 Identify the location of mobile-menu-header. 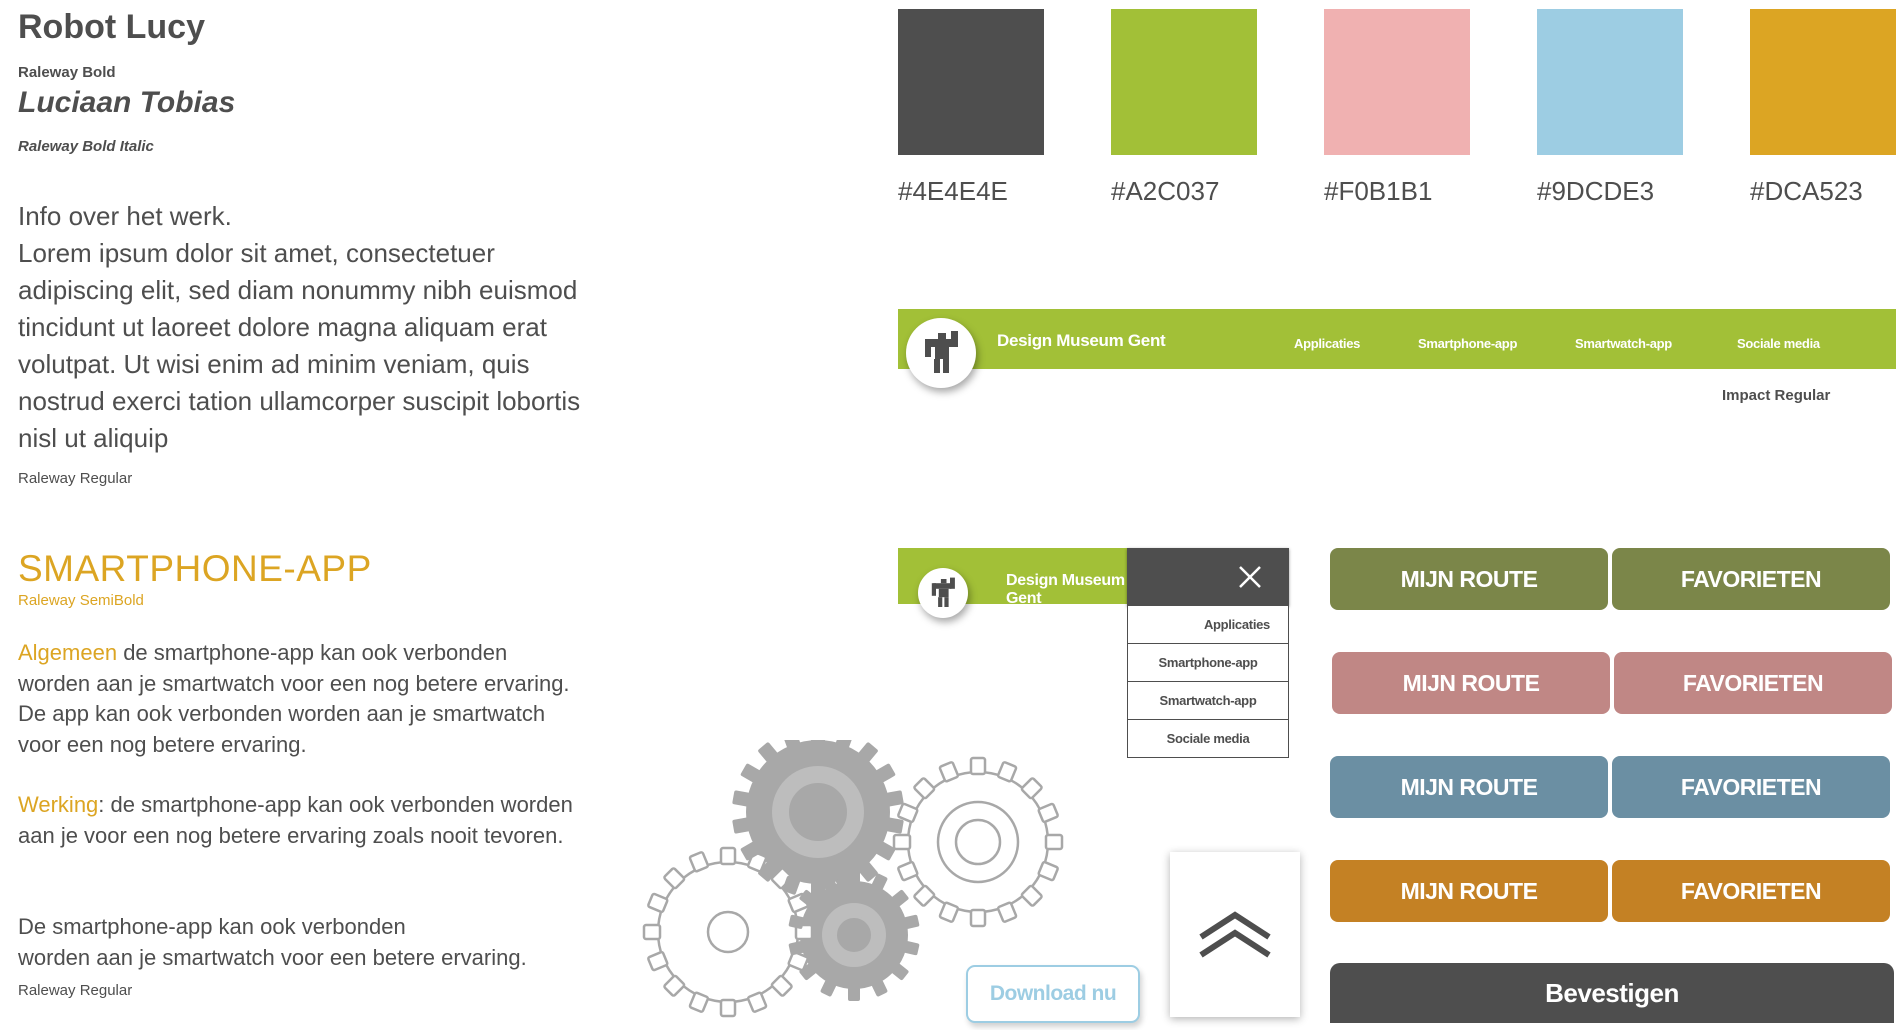
(1208, 577).